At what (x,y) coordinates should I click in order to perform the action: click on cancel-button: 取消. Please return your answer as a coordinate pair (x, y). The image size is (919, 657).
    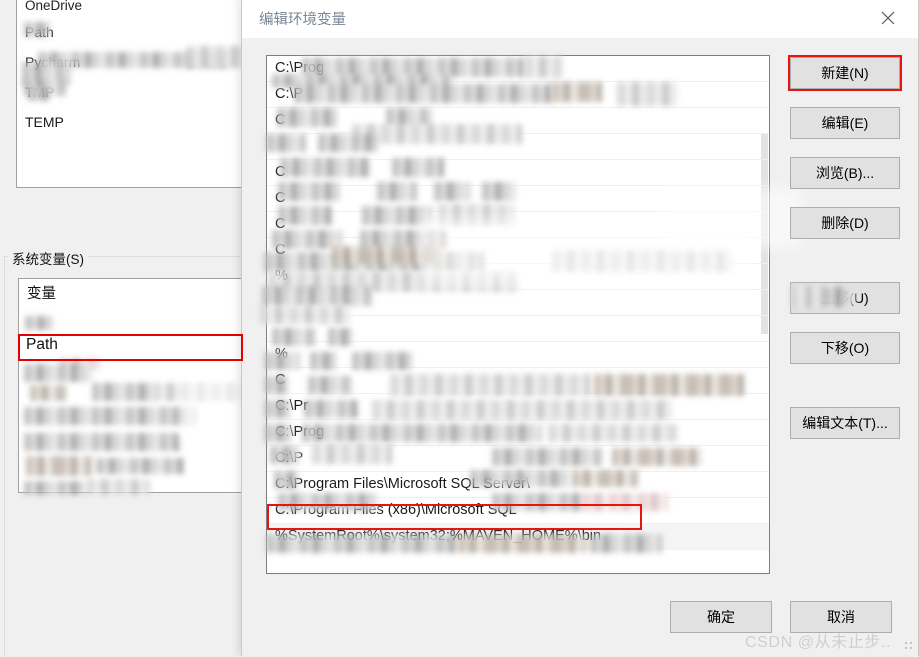
    Looking at the image, I should click on (841, 617).